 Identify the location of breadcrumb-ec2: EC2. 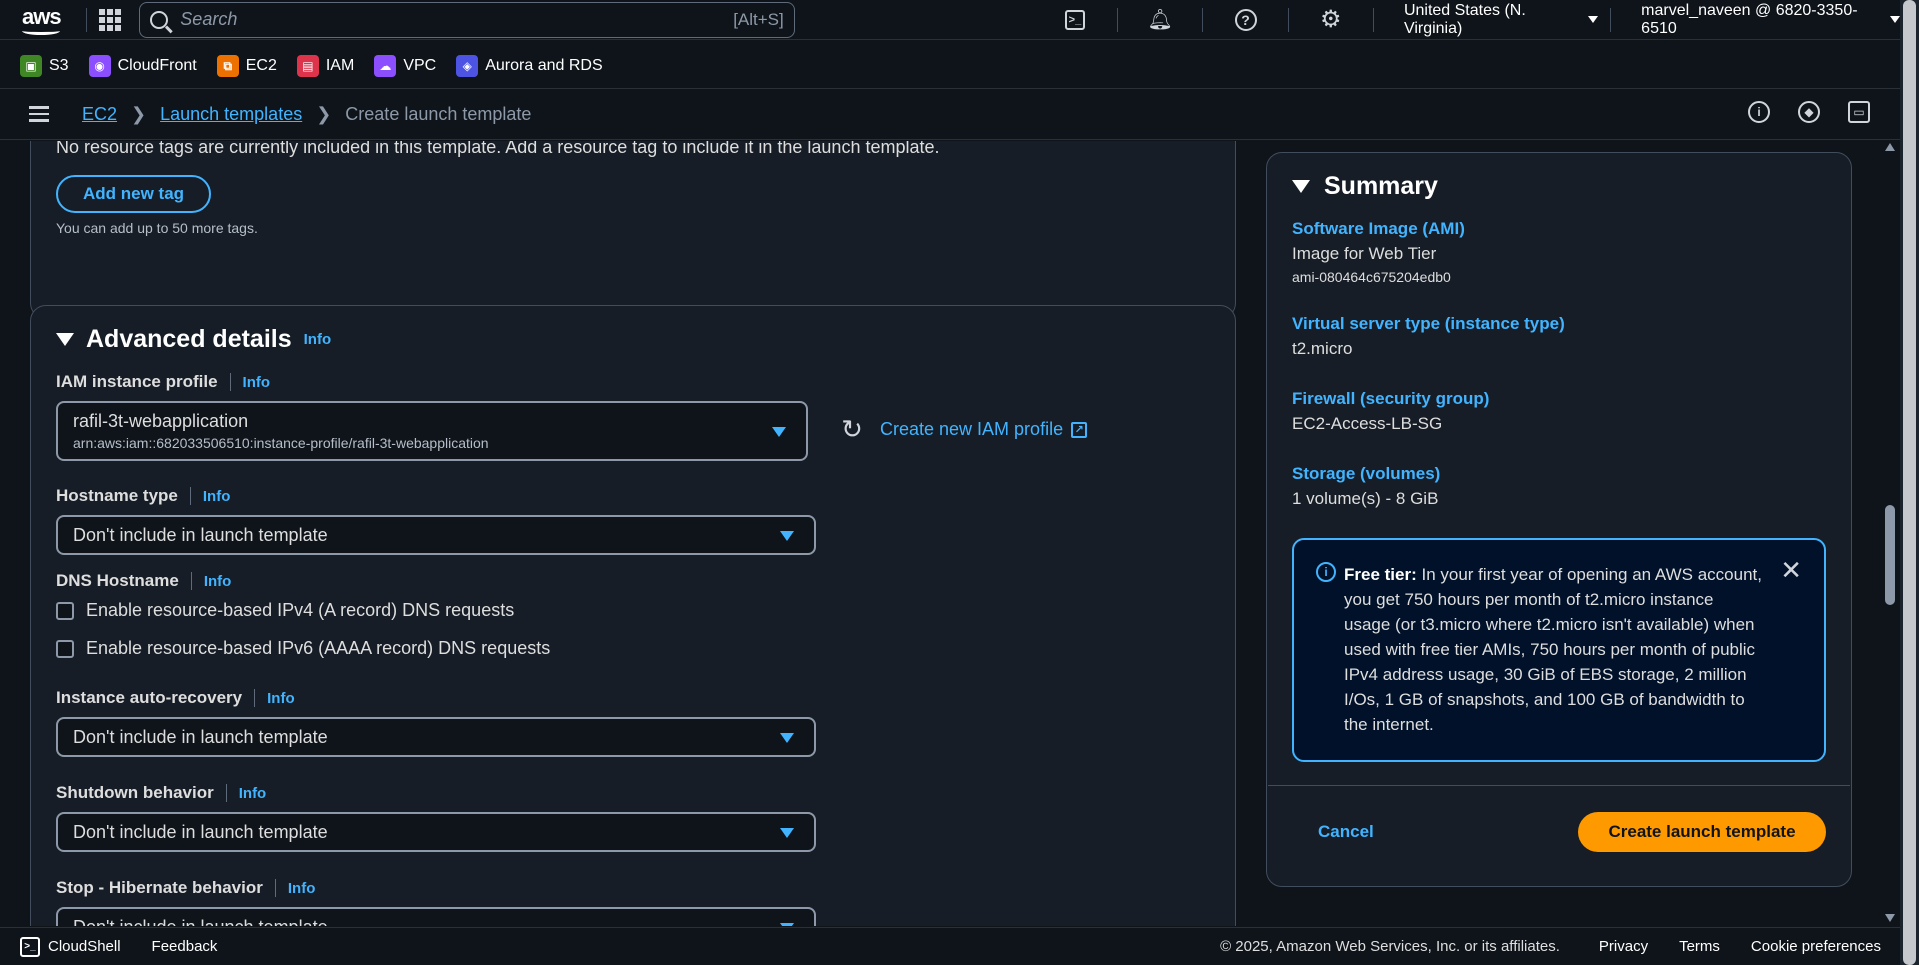
(99, 114).